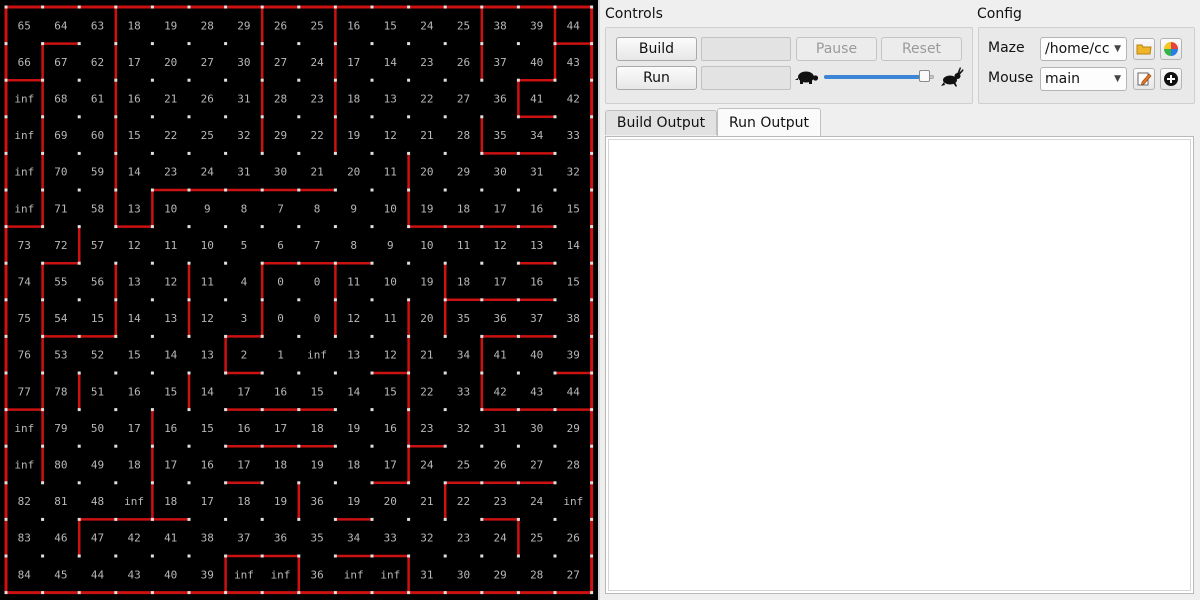 This screenshot has height=600, width=1200. Describe the element at coordinates (133, 538) in the screenshot. I see `cell-distance: 42` at that location.